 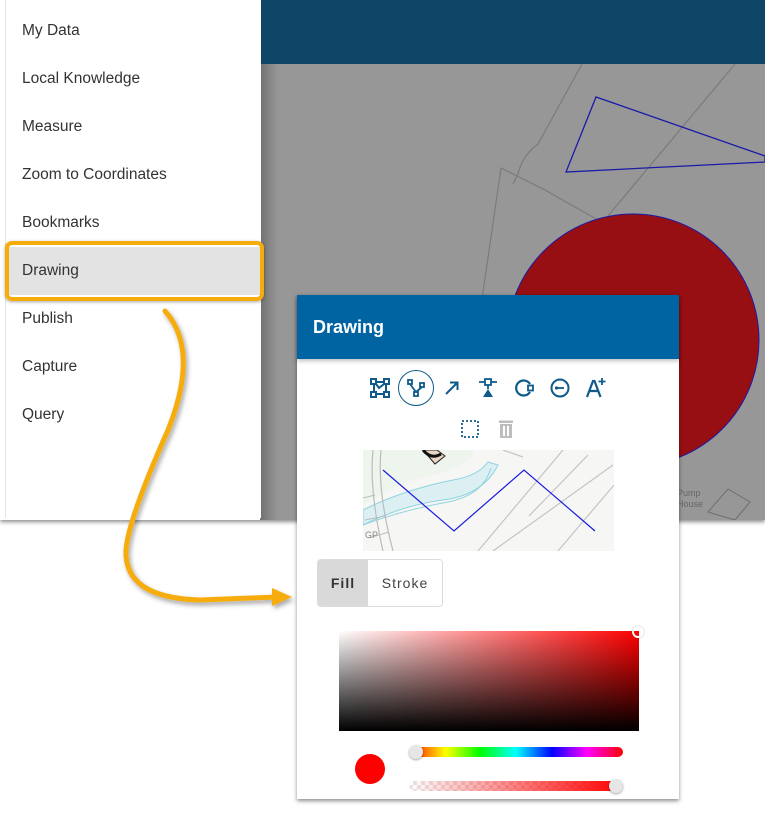 What do you see at coordinates (133, 79) in the screenshot?
I see `sidebar-item-local-knowledge: Local Knowledge` at bounding box center [133, 79].